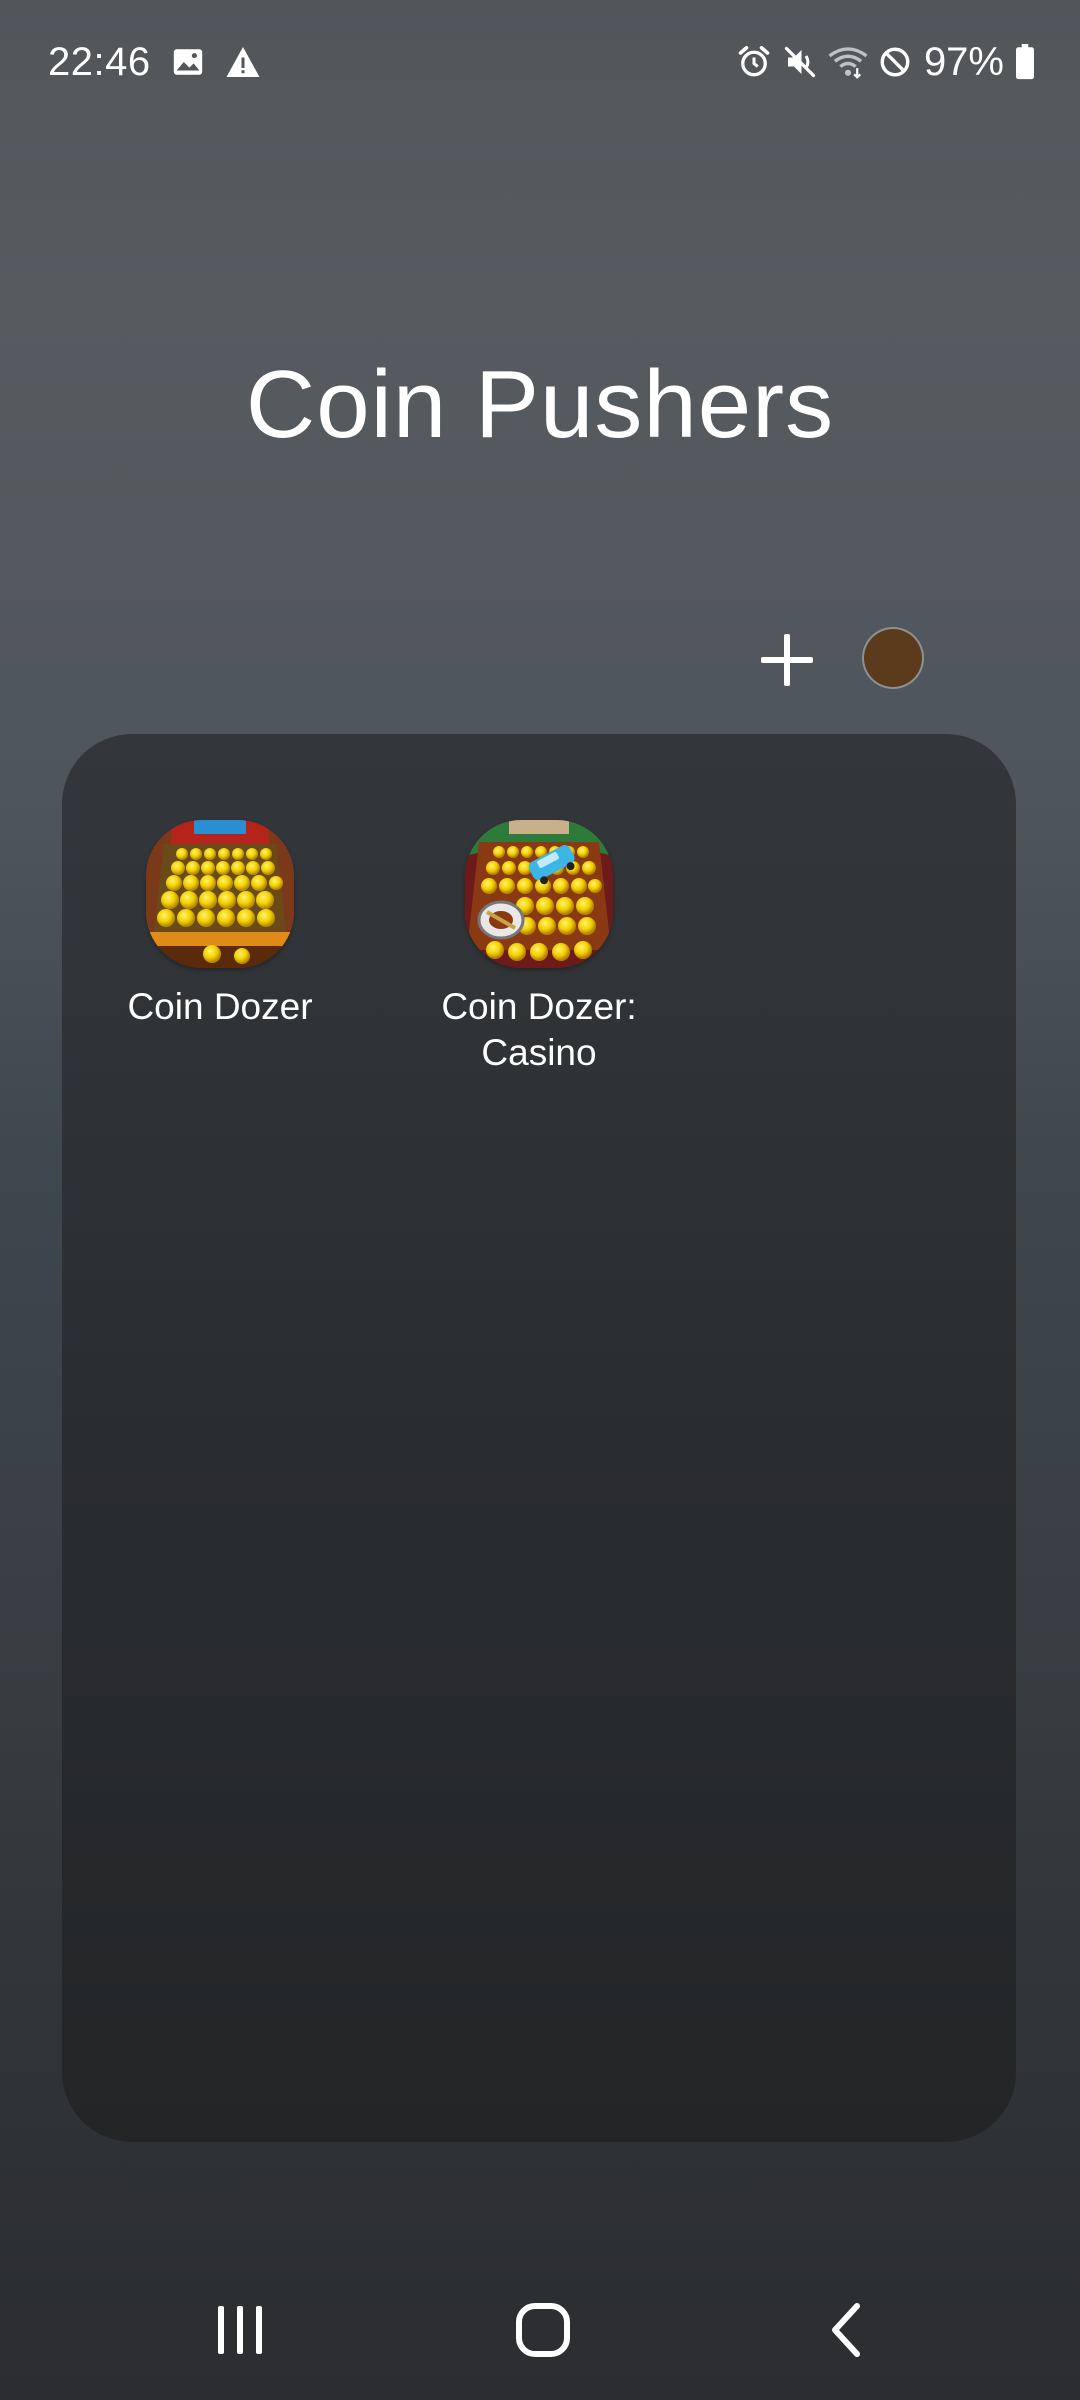 The height and width of the screenshot is (2400, 1080). I want to click on battery-percentage: 97%, so click(963, 61).